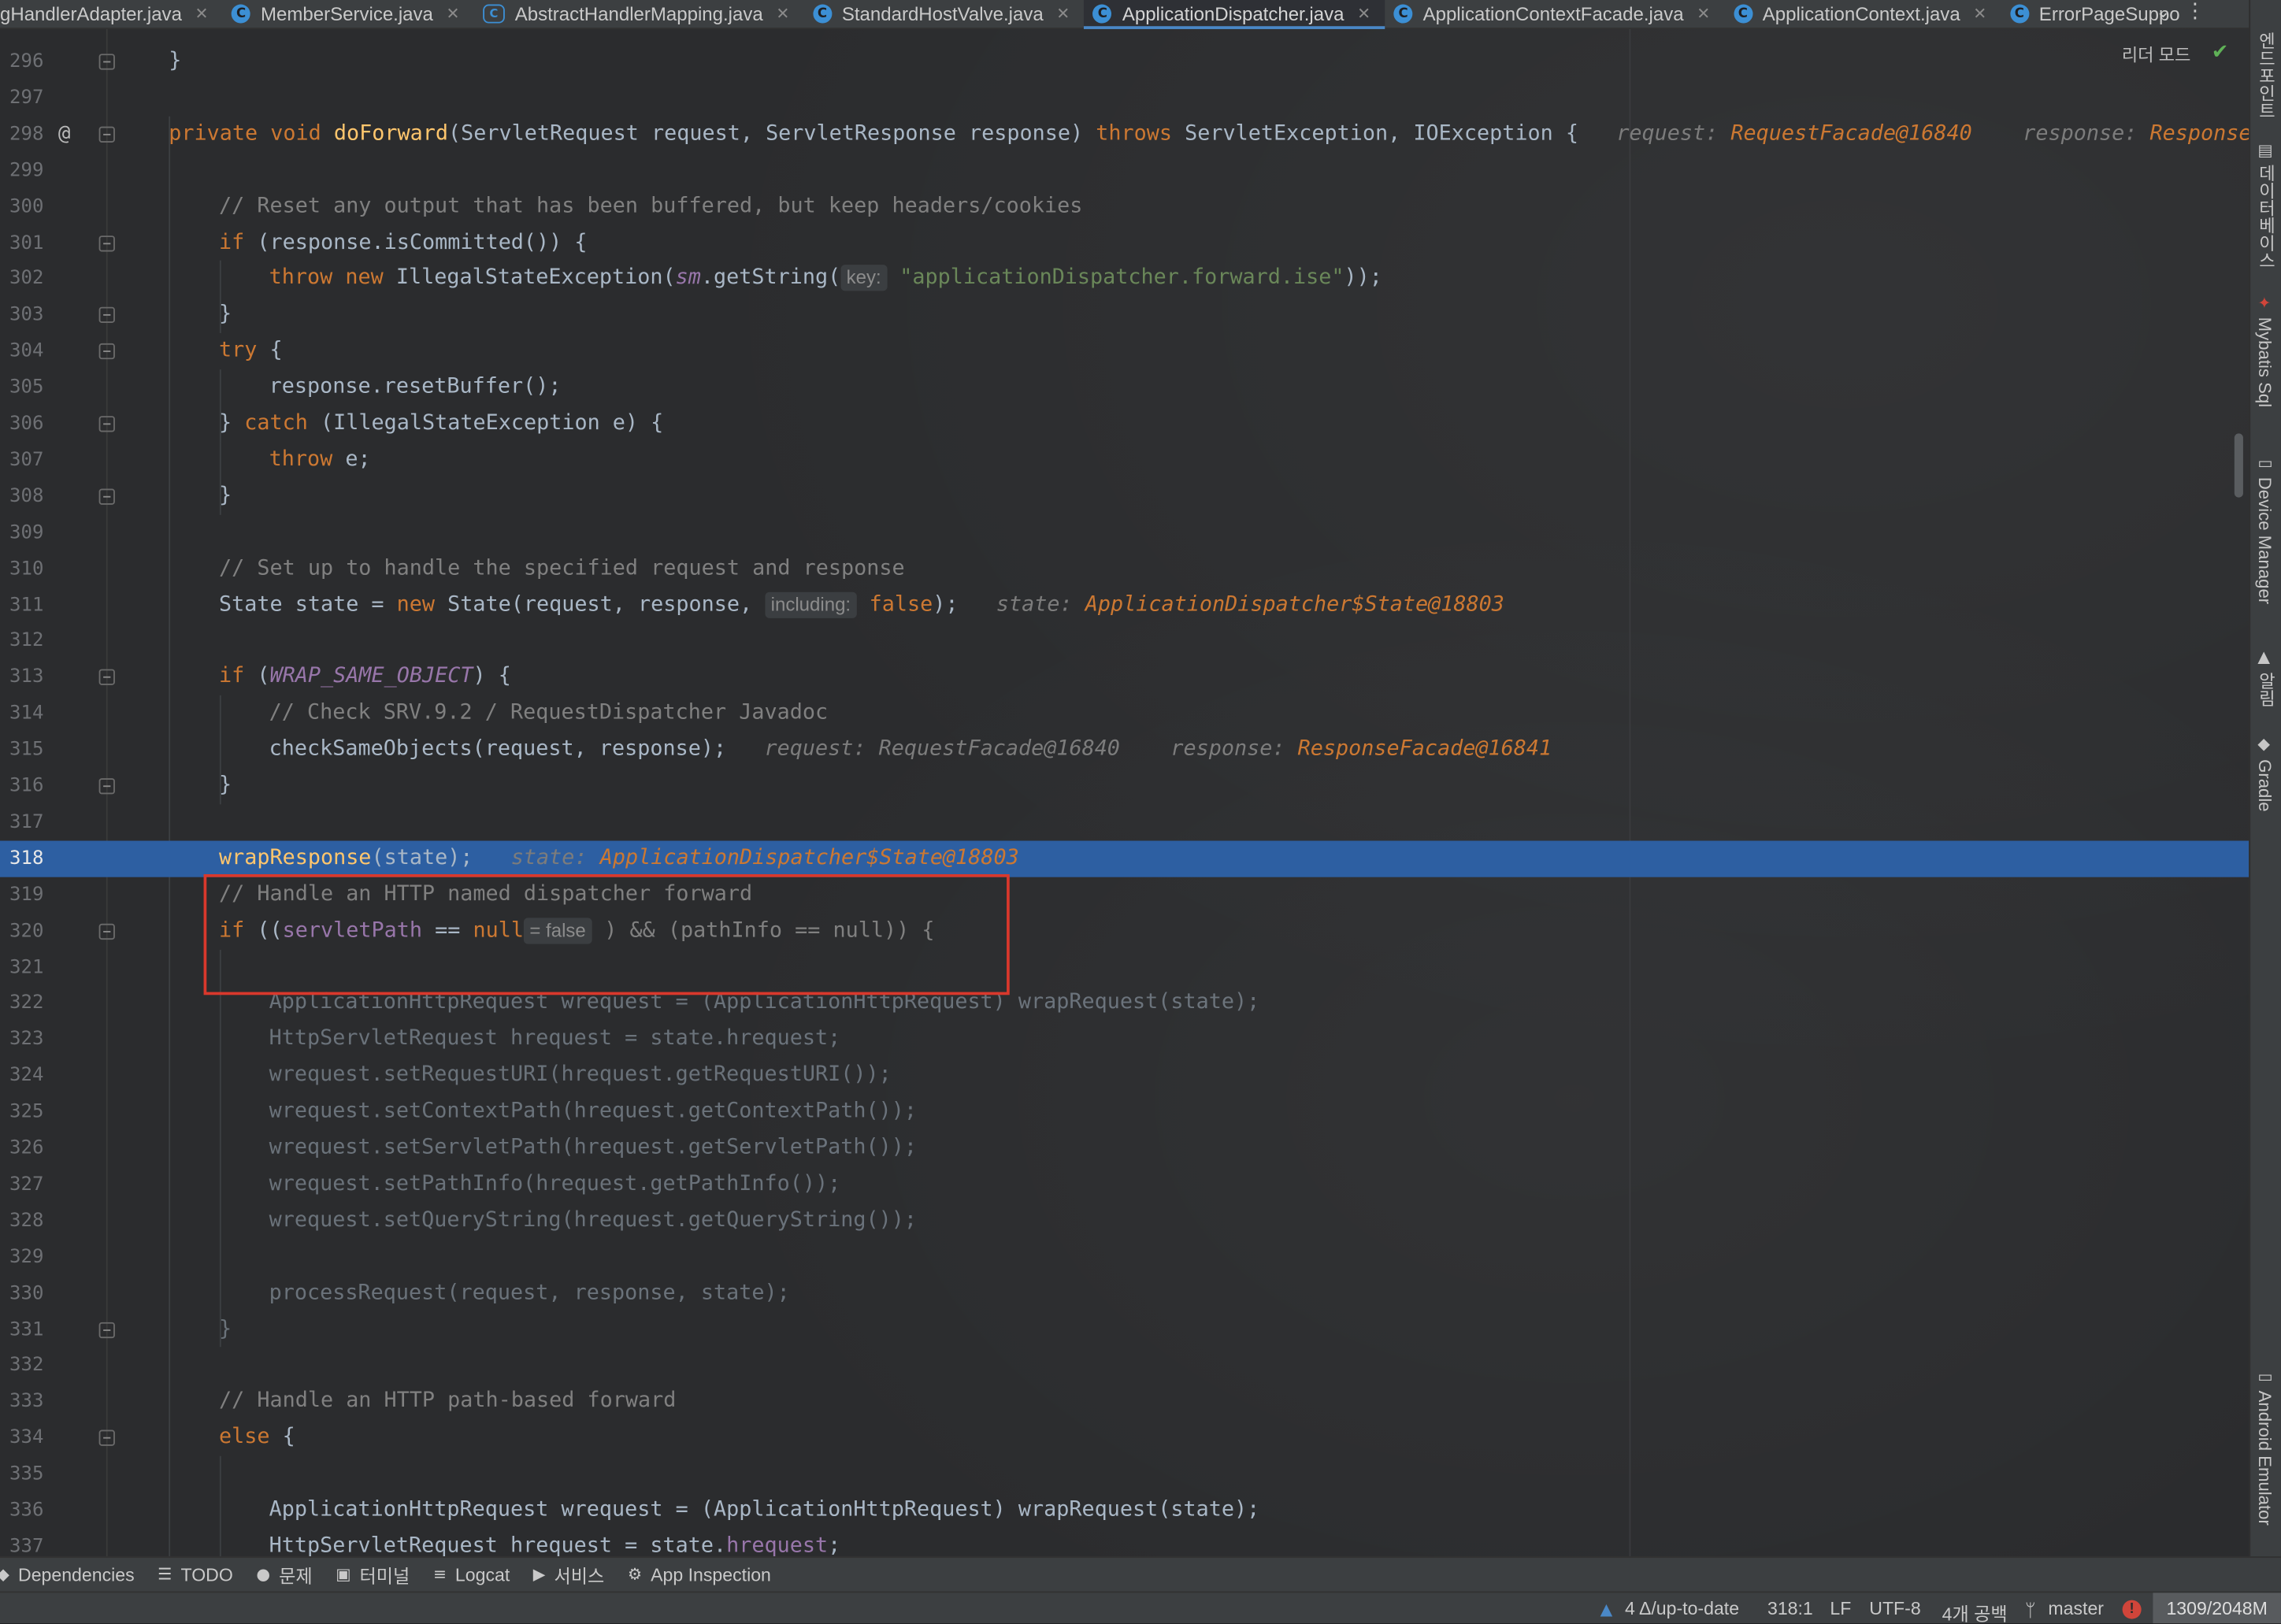 The width and height of the screenshot is (2281, 1624). What do you see at coordinates (2265, 1458) in the screenshot?
I see `android-emulator-tool-button: Android Emulator` at bounding box center [2265, 1458].